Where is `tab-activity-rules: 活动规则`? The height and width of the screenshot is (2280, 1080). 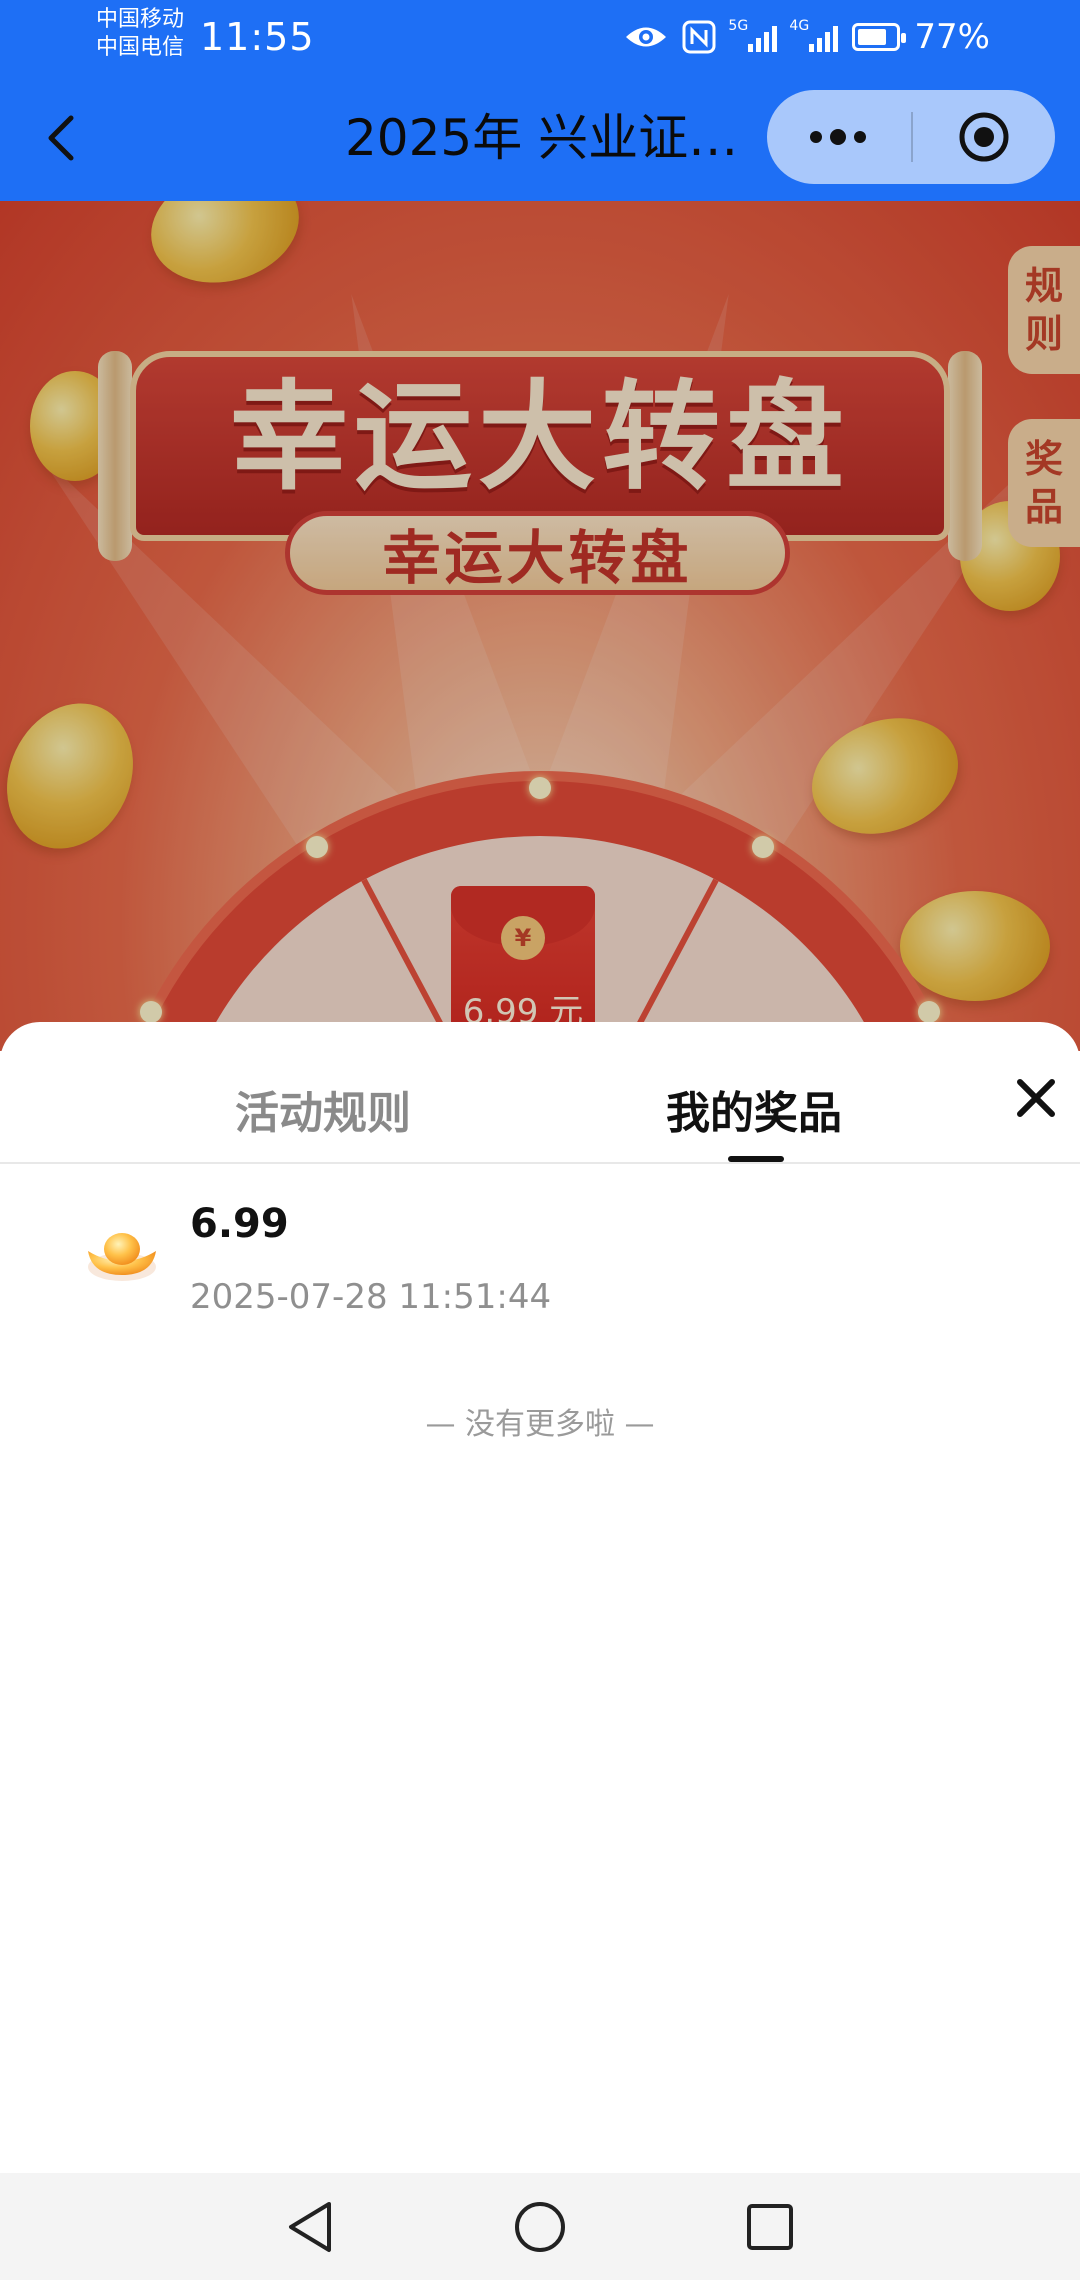 tab-activity-rules: 活动规则 is located at coordinates (323, 1114).